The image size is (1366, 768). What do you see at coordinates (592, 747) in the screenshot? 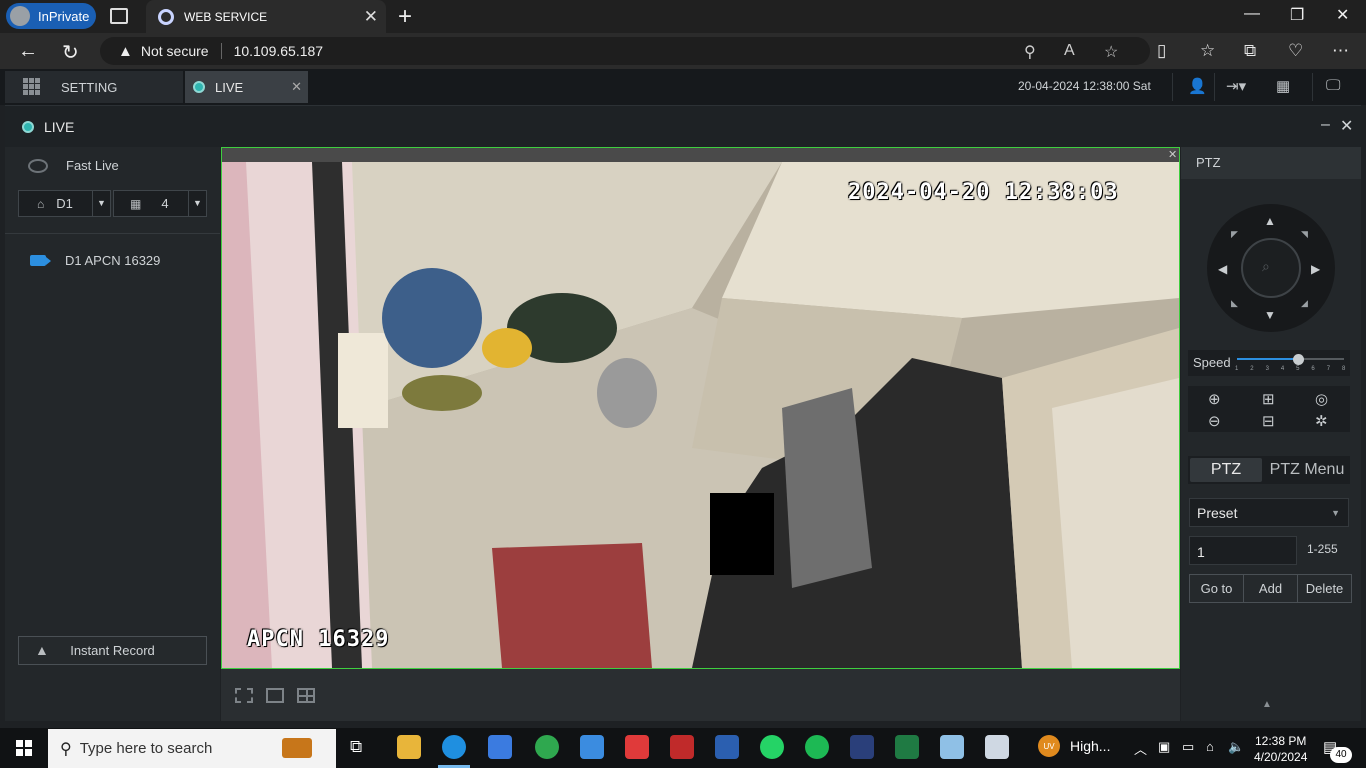
I see `mail-icon` at bounding box center [592, 747].